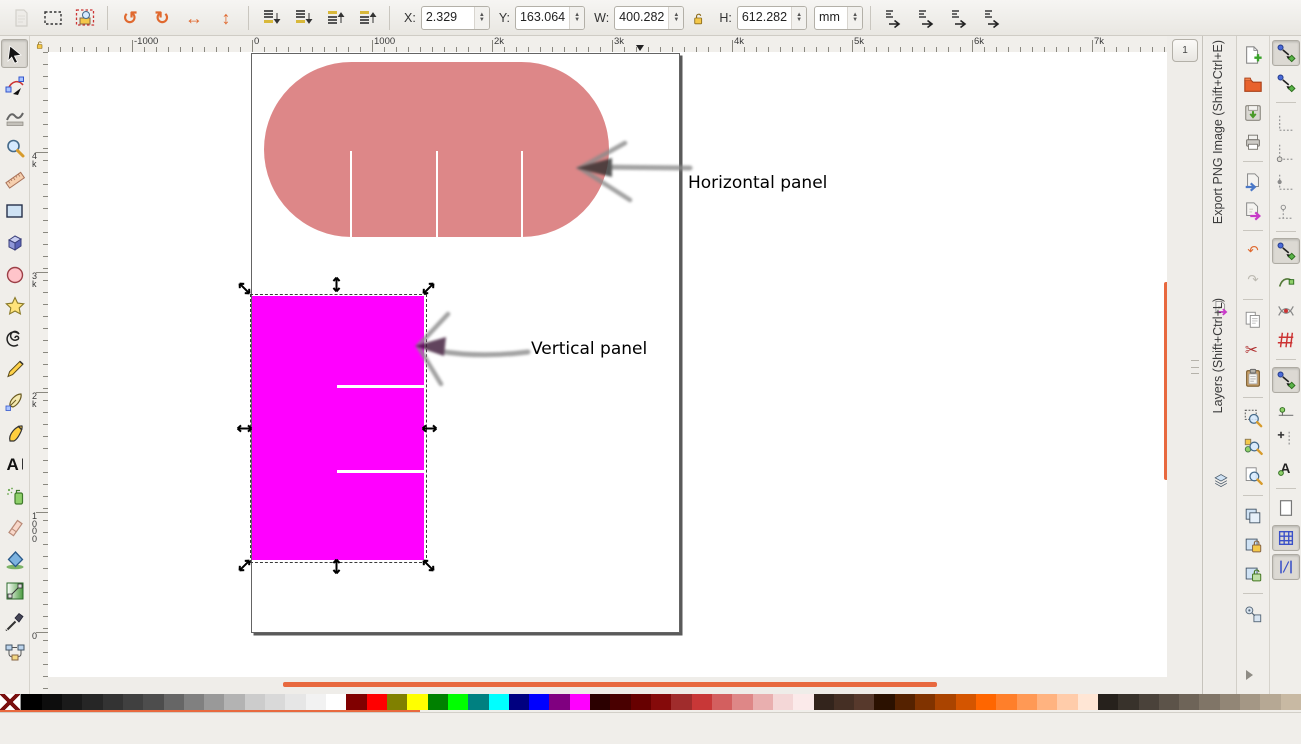 The image size is (1301, 744). I want to click on select-all-button, so click(53, 18).